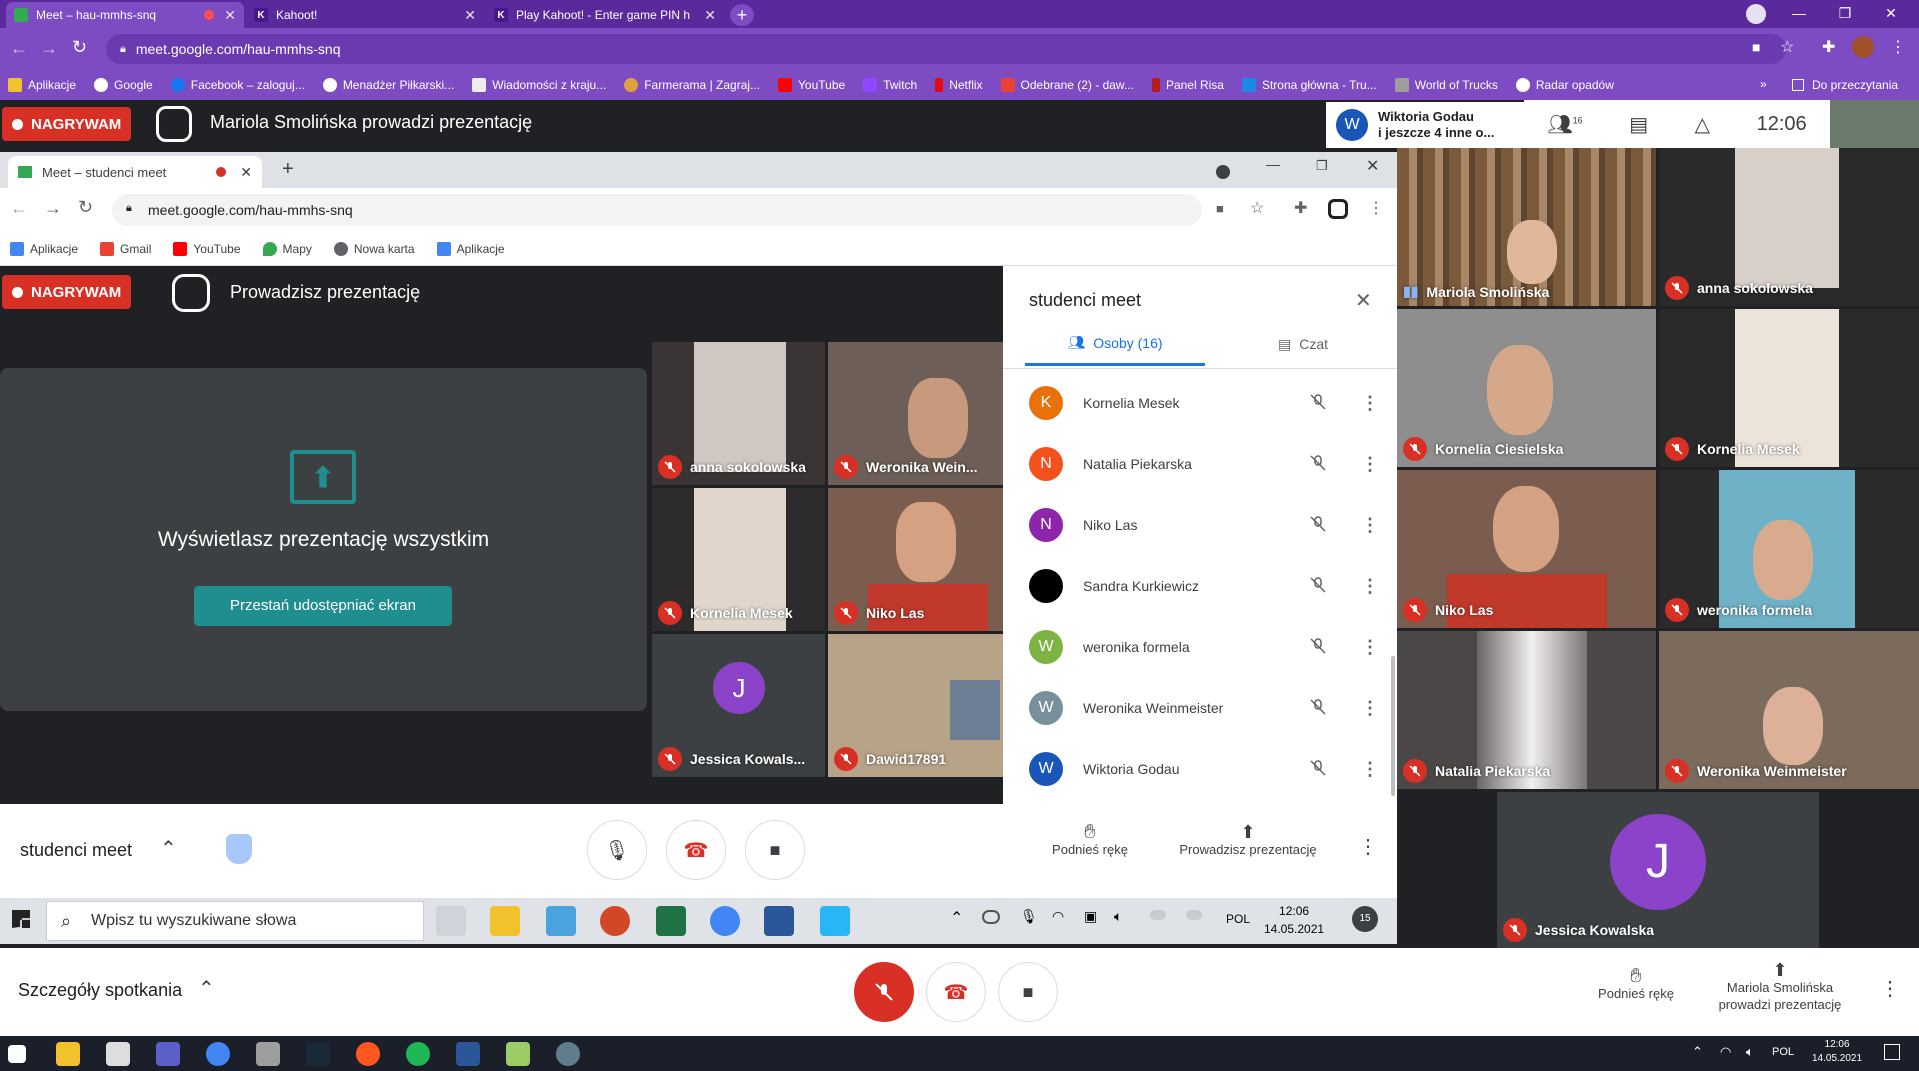 The width and height of the screenshot is (1919, 1071). I want to click on taskbar-search-input: ⌕ Wpisz tu wyszukiwane słowa, so click(235, 921).